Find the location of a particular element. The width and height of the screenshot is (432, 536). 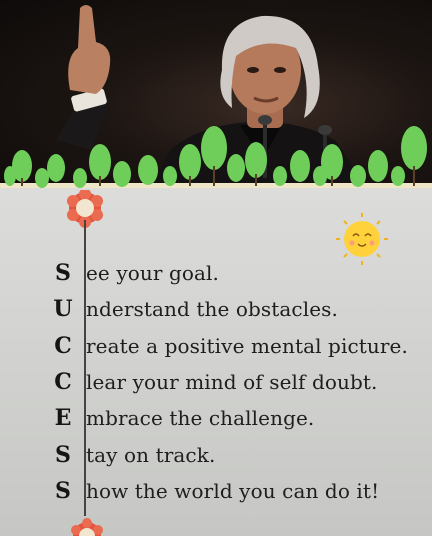

acrostic-letter: E is located at coordinates (63, 418).